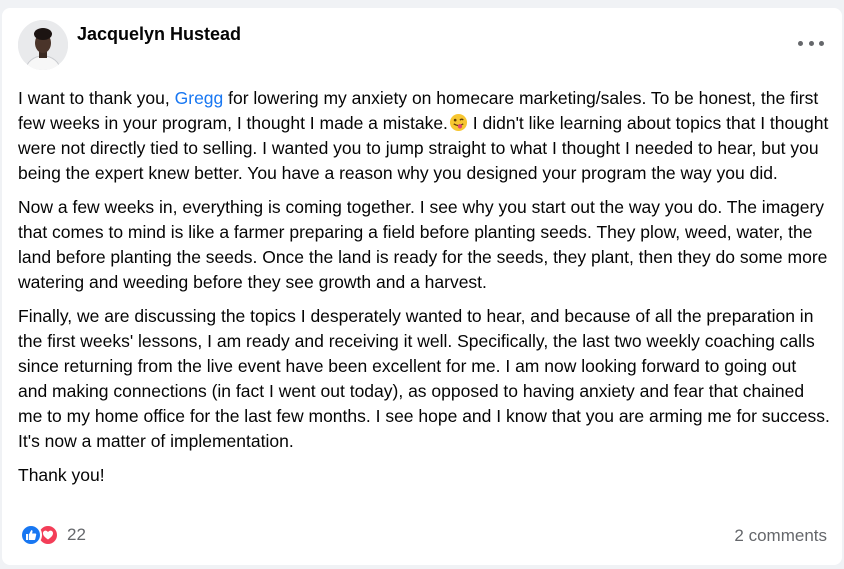 This screenshot has height=569, width=844. Describe the element at coordinates (159, 34) in the screenshot. I see `author-name: Jacquelyn Hustead` at that location.